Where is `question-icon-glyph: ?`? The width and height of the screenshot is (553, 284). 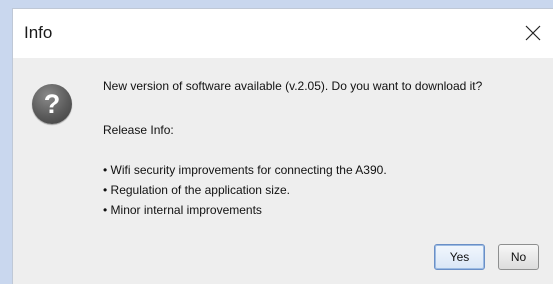 question-icon-glyph: ? is located at coordinates (52, 104).